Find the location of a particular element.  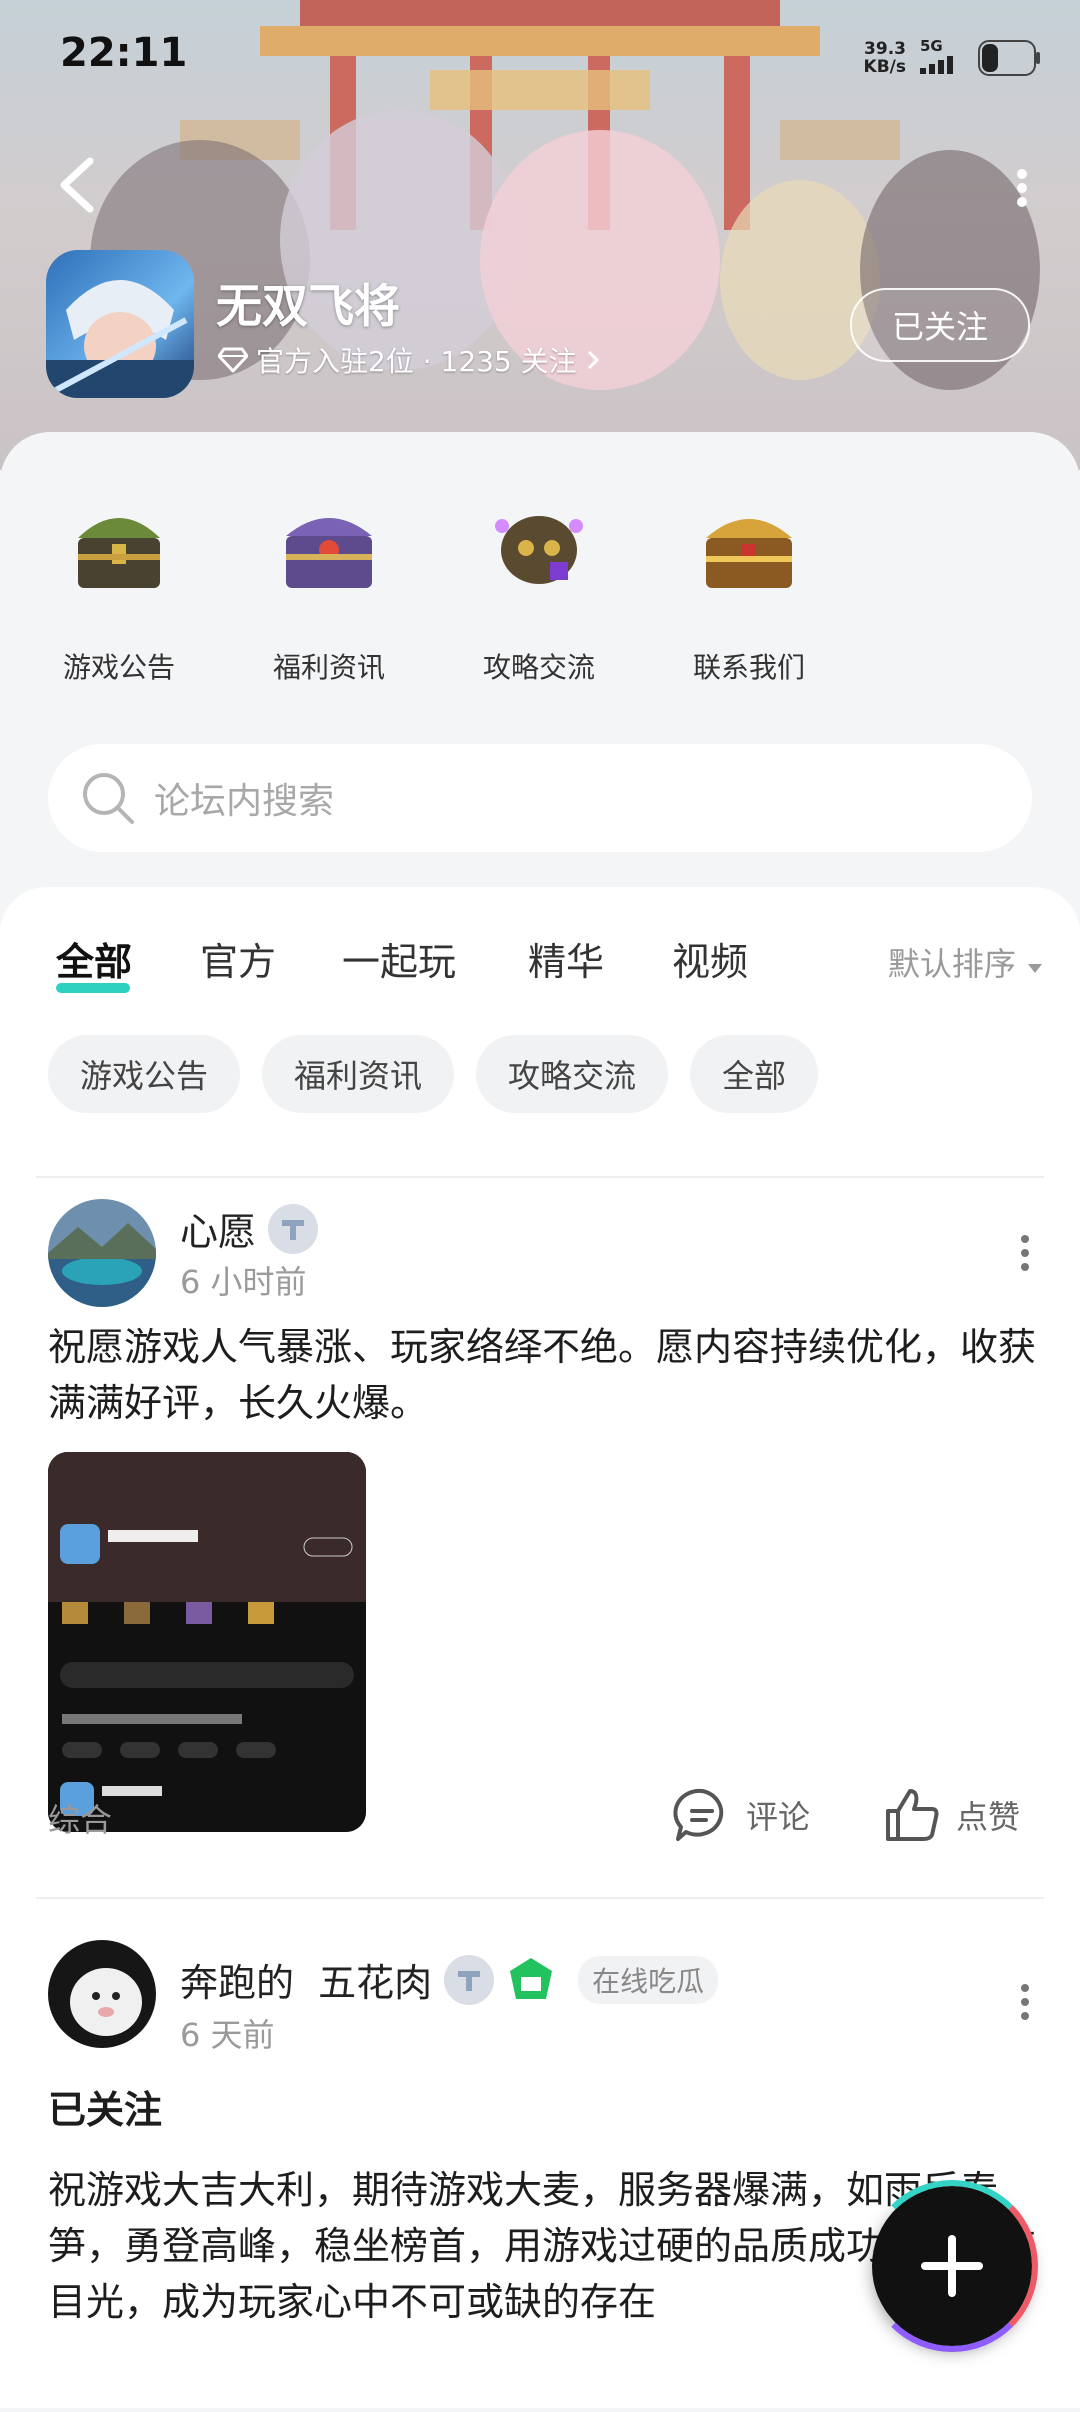

category-chips: 游戏公告 福利资讯 攻略交流 全部 is located at coordinates (433, 1074).